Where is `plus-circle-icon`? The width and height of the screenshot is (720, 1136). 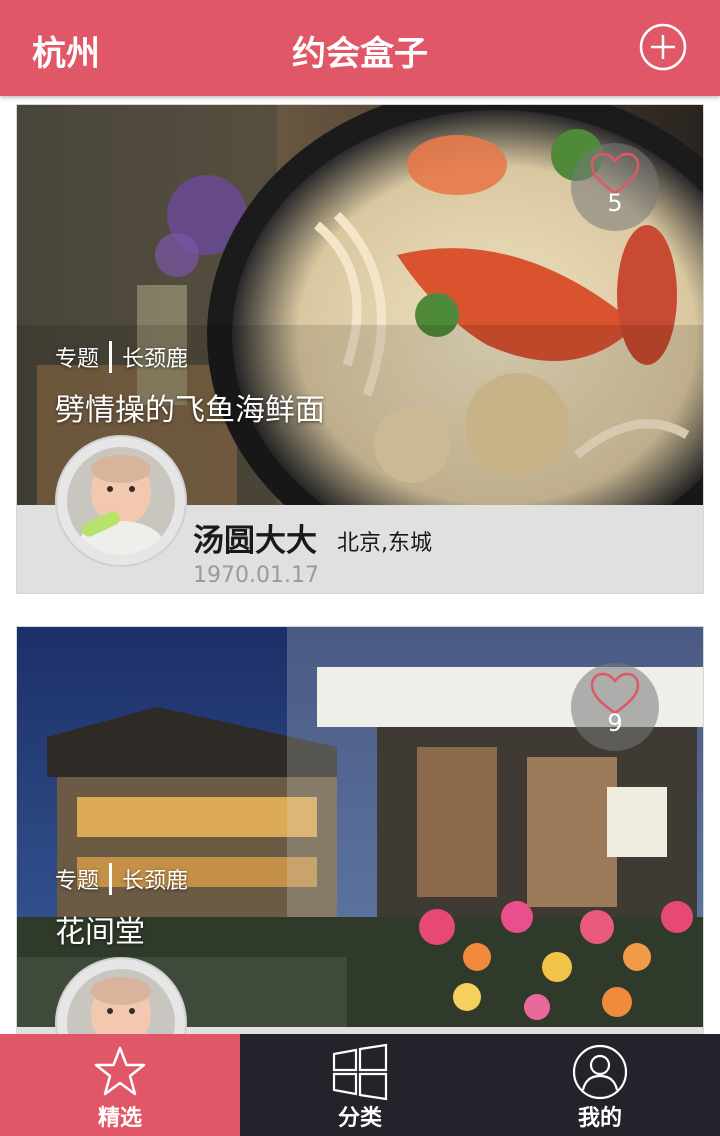 plus-circle-icon is located at coordinates (663, 47).